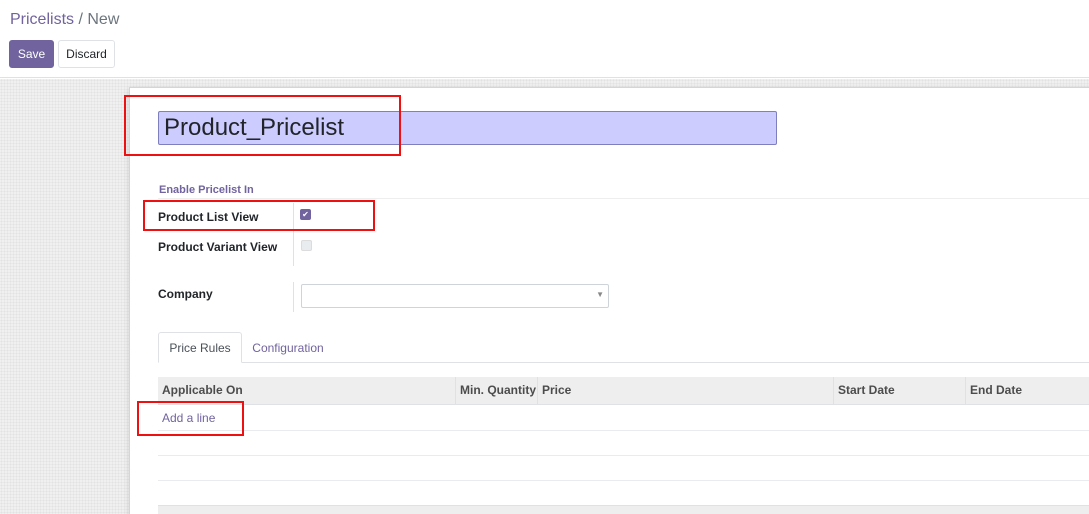 Image resolution: width=1089 pixels, height=514 pixels. What do you see at coordinates (496, 391) in the screenshot?
I see `column-header-min-quantity: Min. Quantity` at bounding box center [496, 391].